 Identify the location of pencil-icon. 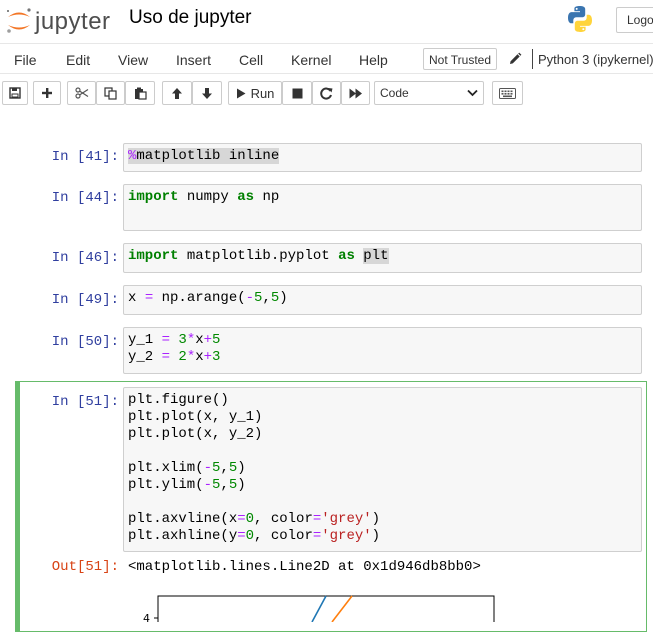
(515, 59).